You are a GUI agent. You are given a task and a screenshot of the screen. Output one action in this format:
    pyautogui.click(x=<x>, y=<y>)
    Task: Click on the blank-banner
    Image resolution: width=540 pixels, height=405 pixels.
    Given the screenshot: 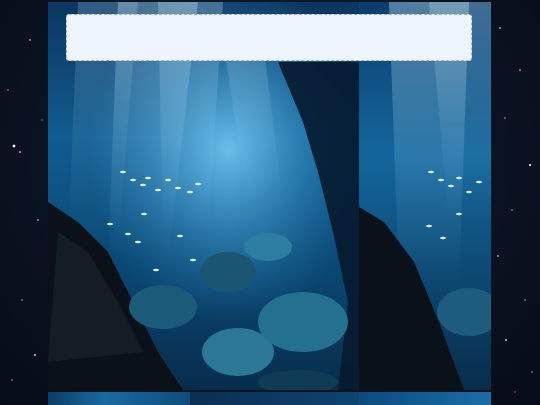 What is the action you would take?
    pyautogui.click(x=269, y=37)
    